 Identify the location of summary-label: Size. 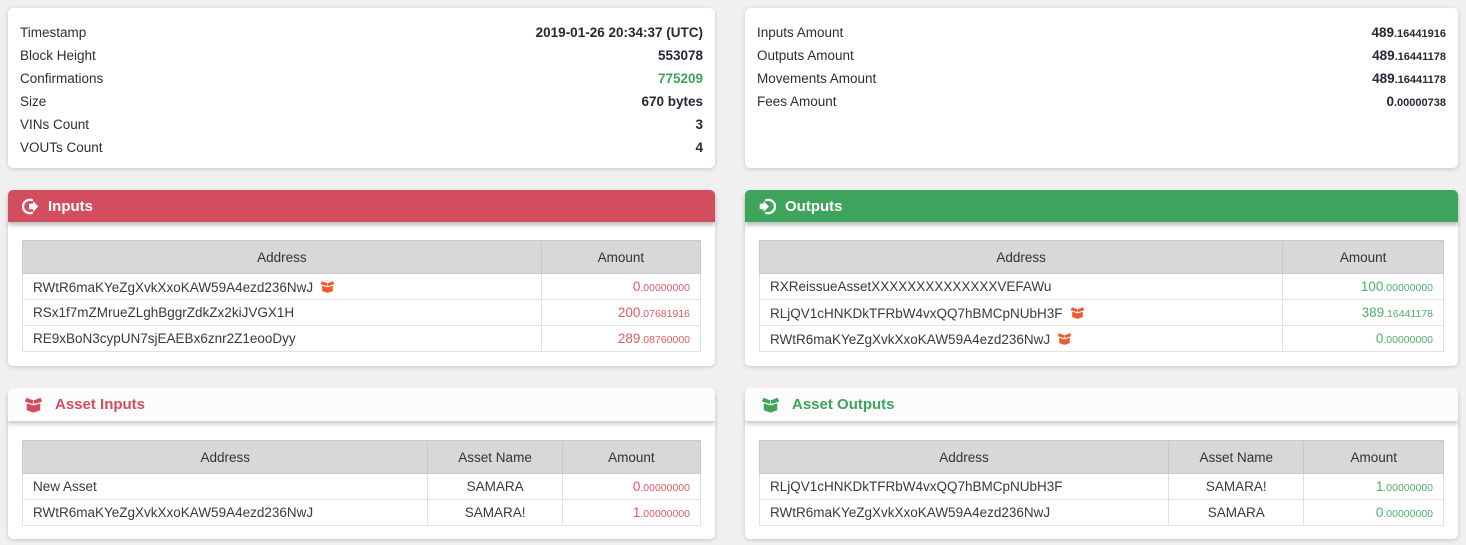
(33, 101).